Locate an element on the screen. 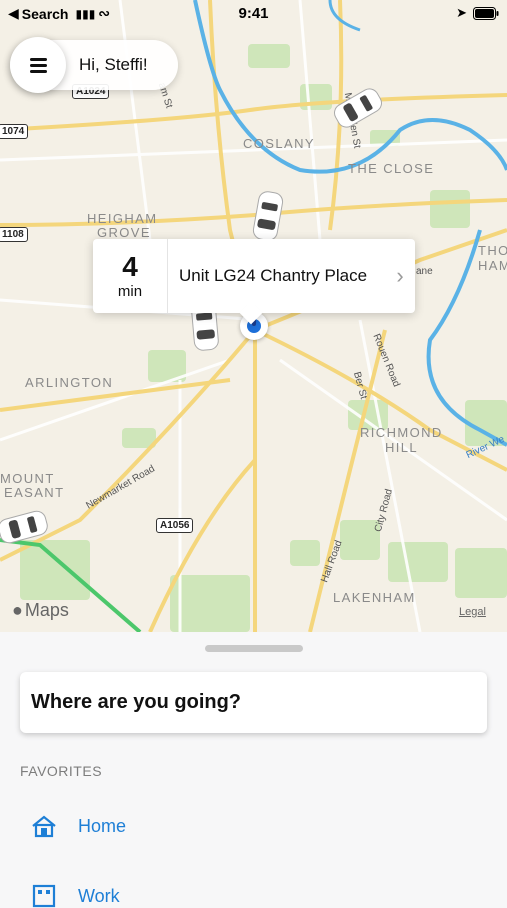  district-label: HEIGHAM is located at coordinates (122, 218).